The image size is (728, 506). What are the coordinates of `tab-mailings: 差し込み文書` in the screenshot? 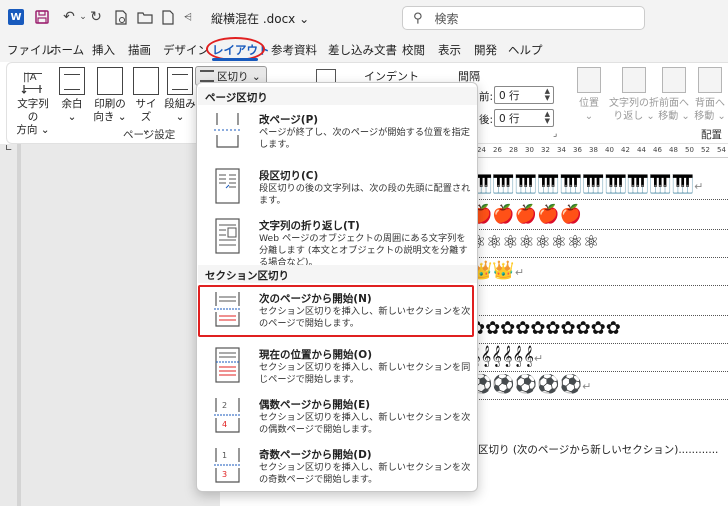 It's located at (362, 50).